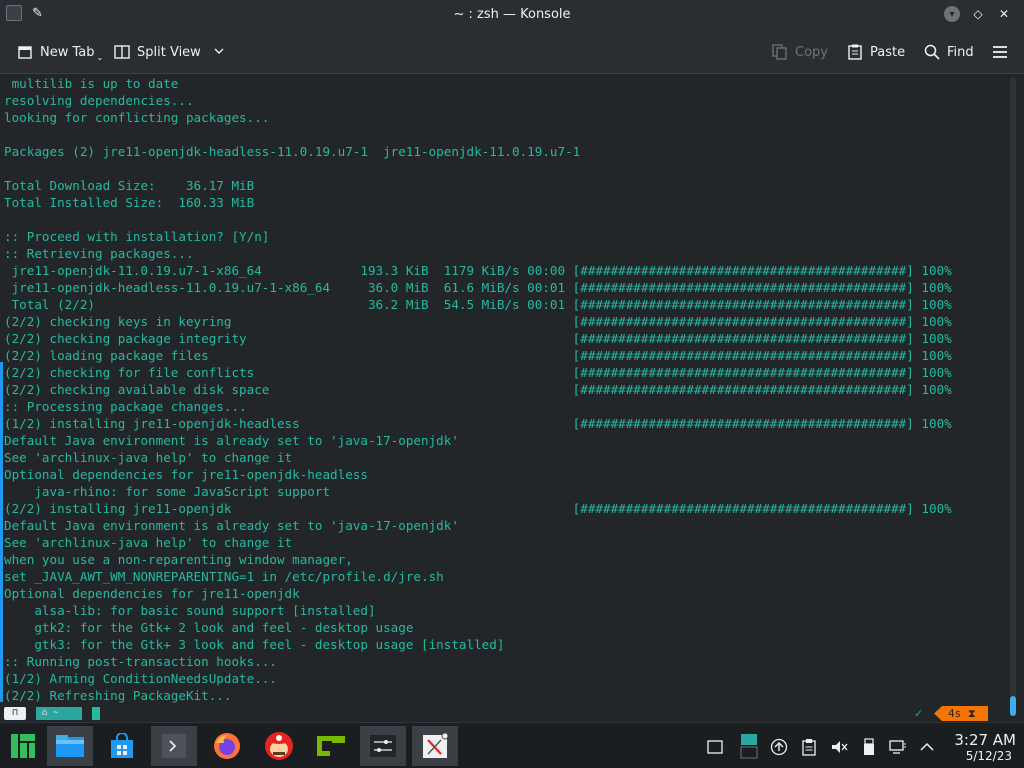  I want to click on paste-label: Paste, so click(888, 52).